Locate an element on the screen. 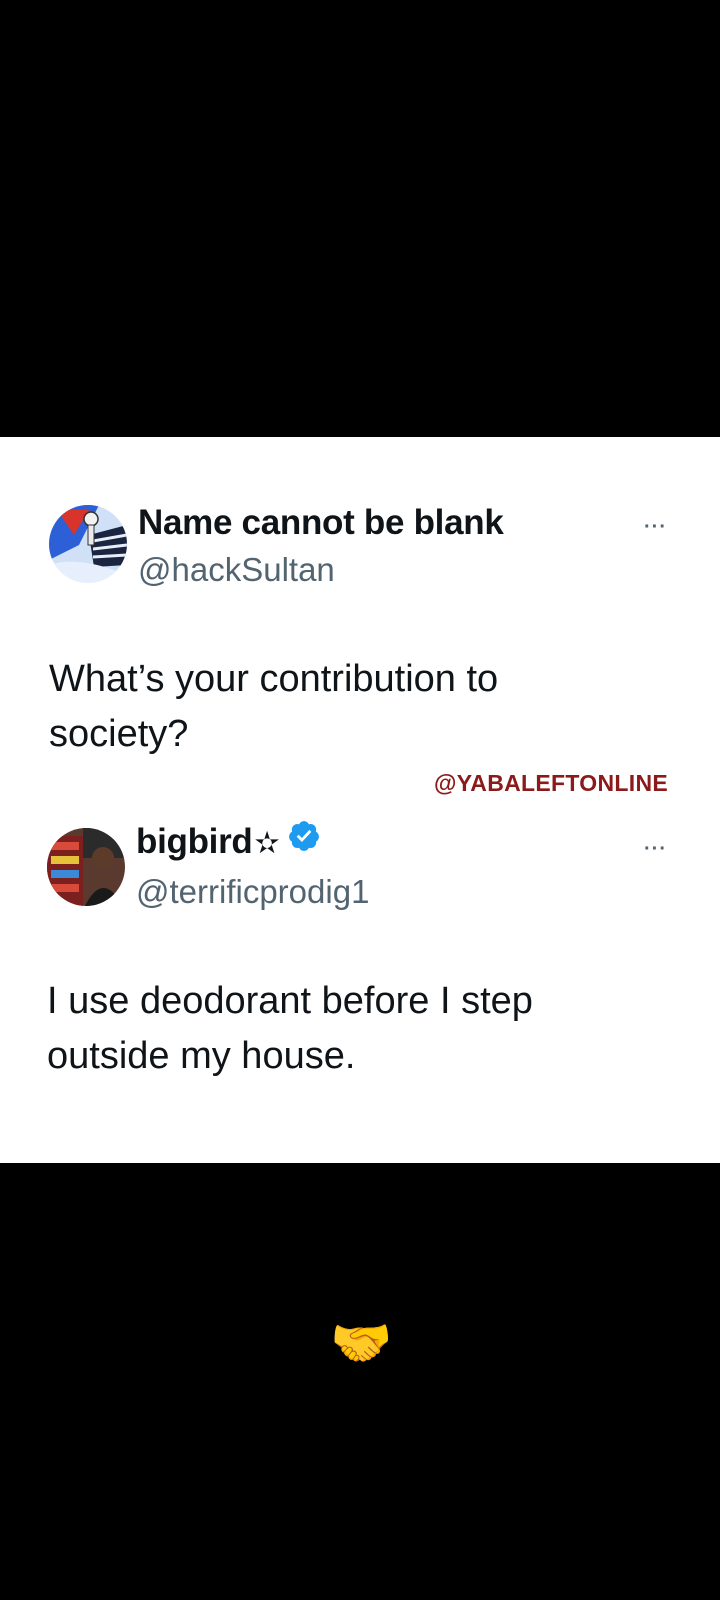 This screenshot has width=720, height=1600. tweet-text-line: I use deodorant before I step is located at coordinates (290, 1001).